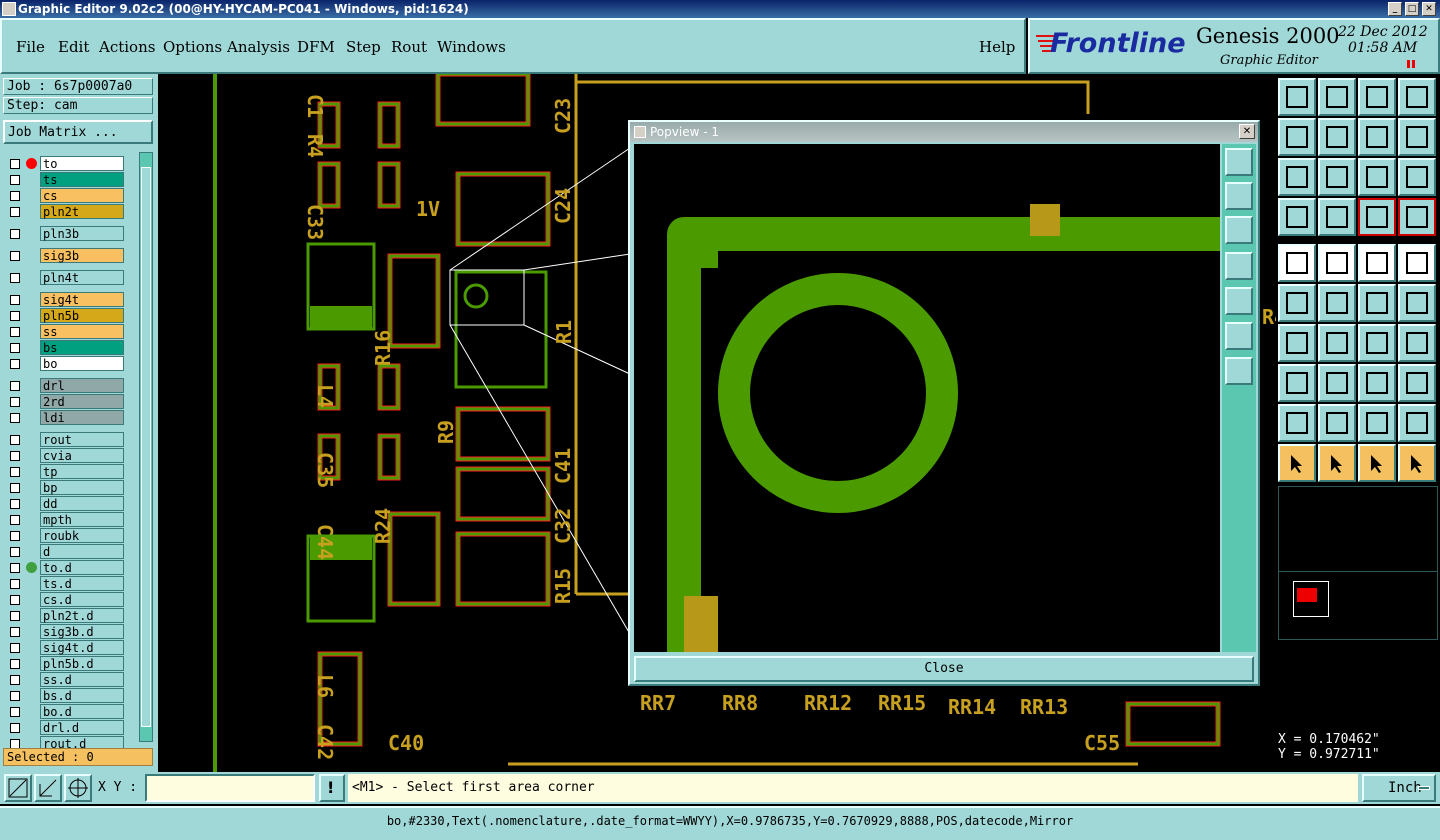  I want to click on layer-name: mpth, so click(82, 519).